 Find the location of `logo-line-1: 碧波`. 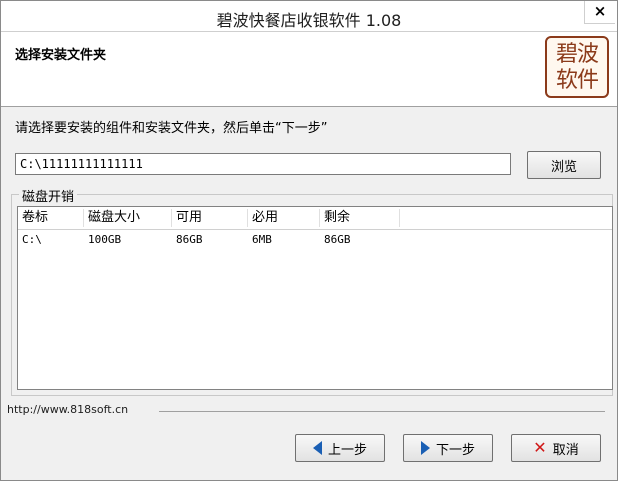

logo-line-1: 碧波 is located at coordinates (577, 54).